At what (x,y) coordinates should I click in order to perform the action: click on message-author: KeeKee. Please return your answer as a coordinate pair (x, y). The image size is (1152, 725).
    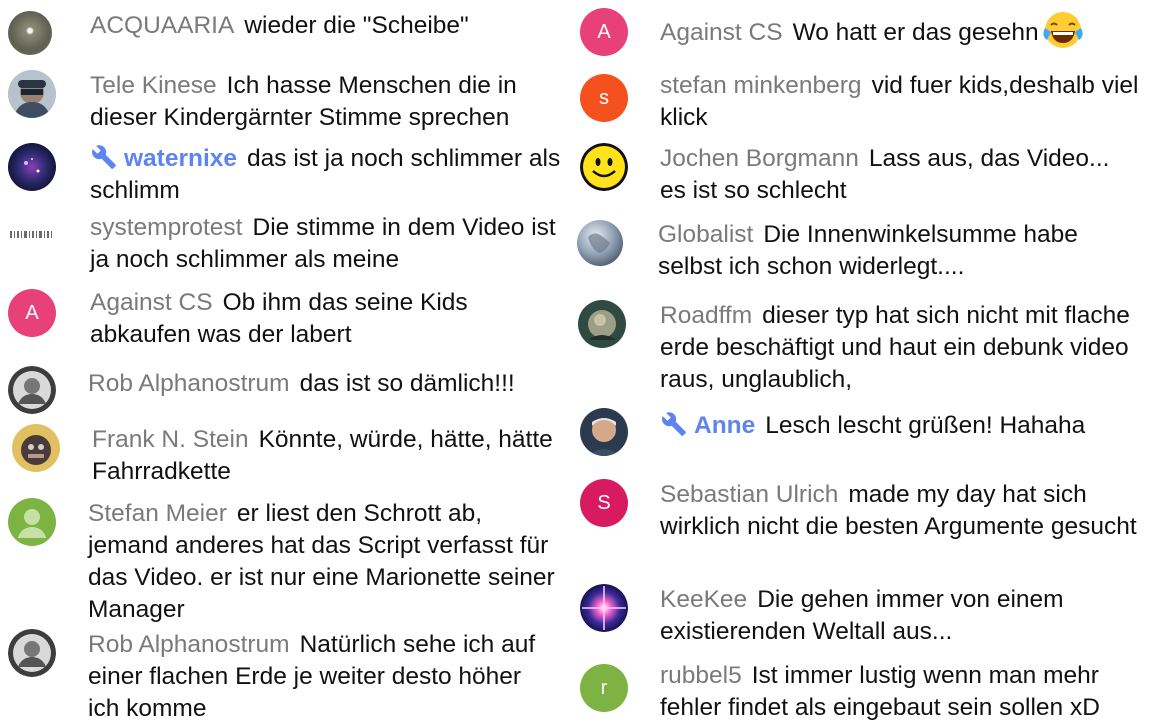
    Looking at the image, I should click on (703, 599).